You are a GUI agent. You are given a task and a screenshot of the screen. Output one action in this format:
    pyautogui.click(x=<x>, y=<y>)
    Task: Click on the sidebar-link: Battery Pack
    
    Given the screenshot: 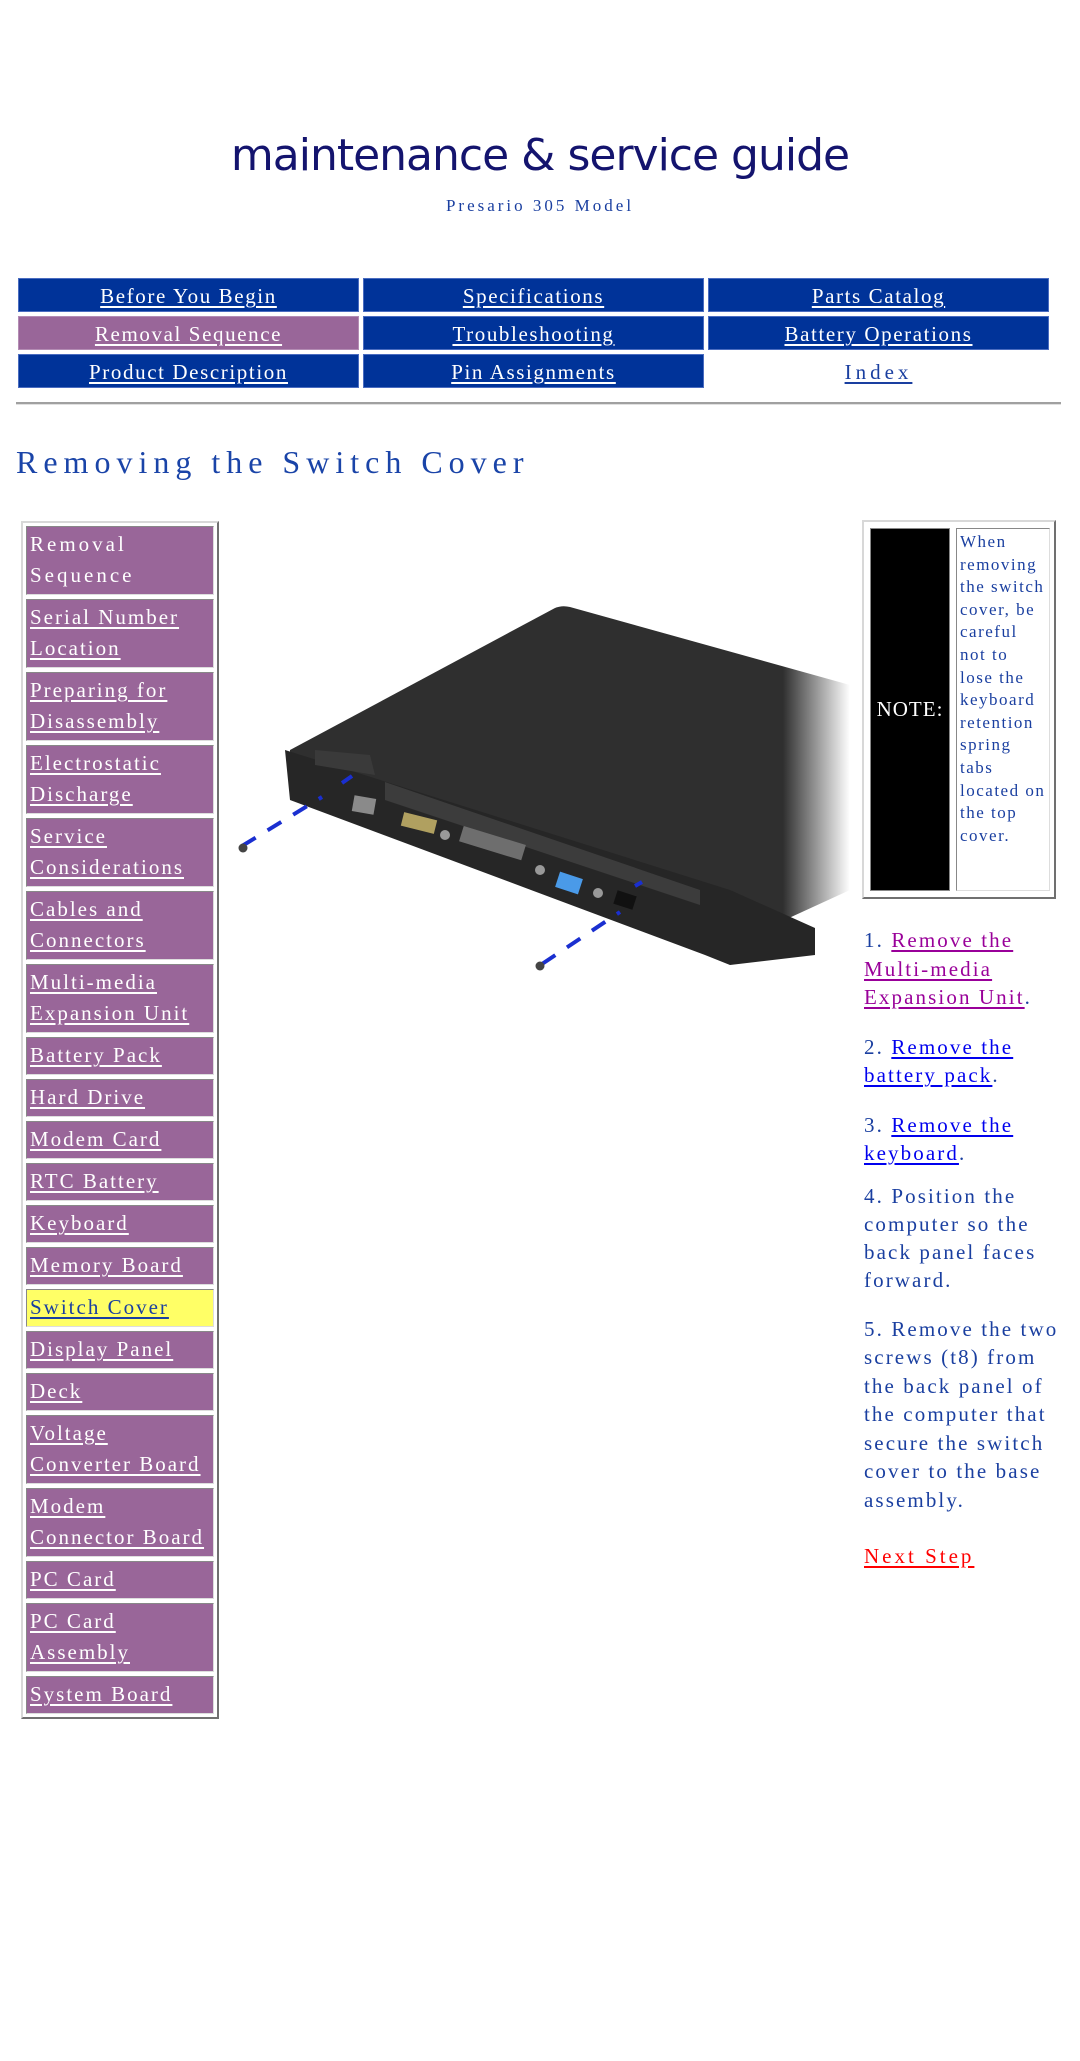 What is the action you would take?
    pyautogui.click(x=96, y=1055)
    